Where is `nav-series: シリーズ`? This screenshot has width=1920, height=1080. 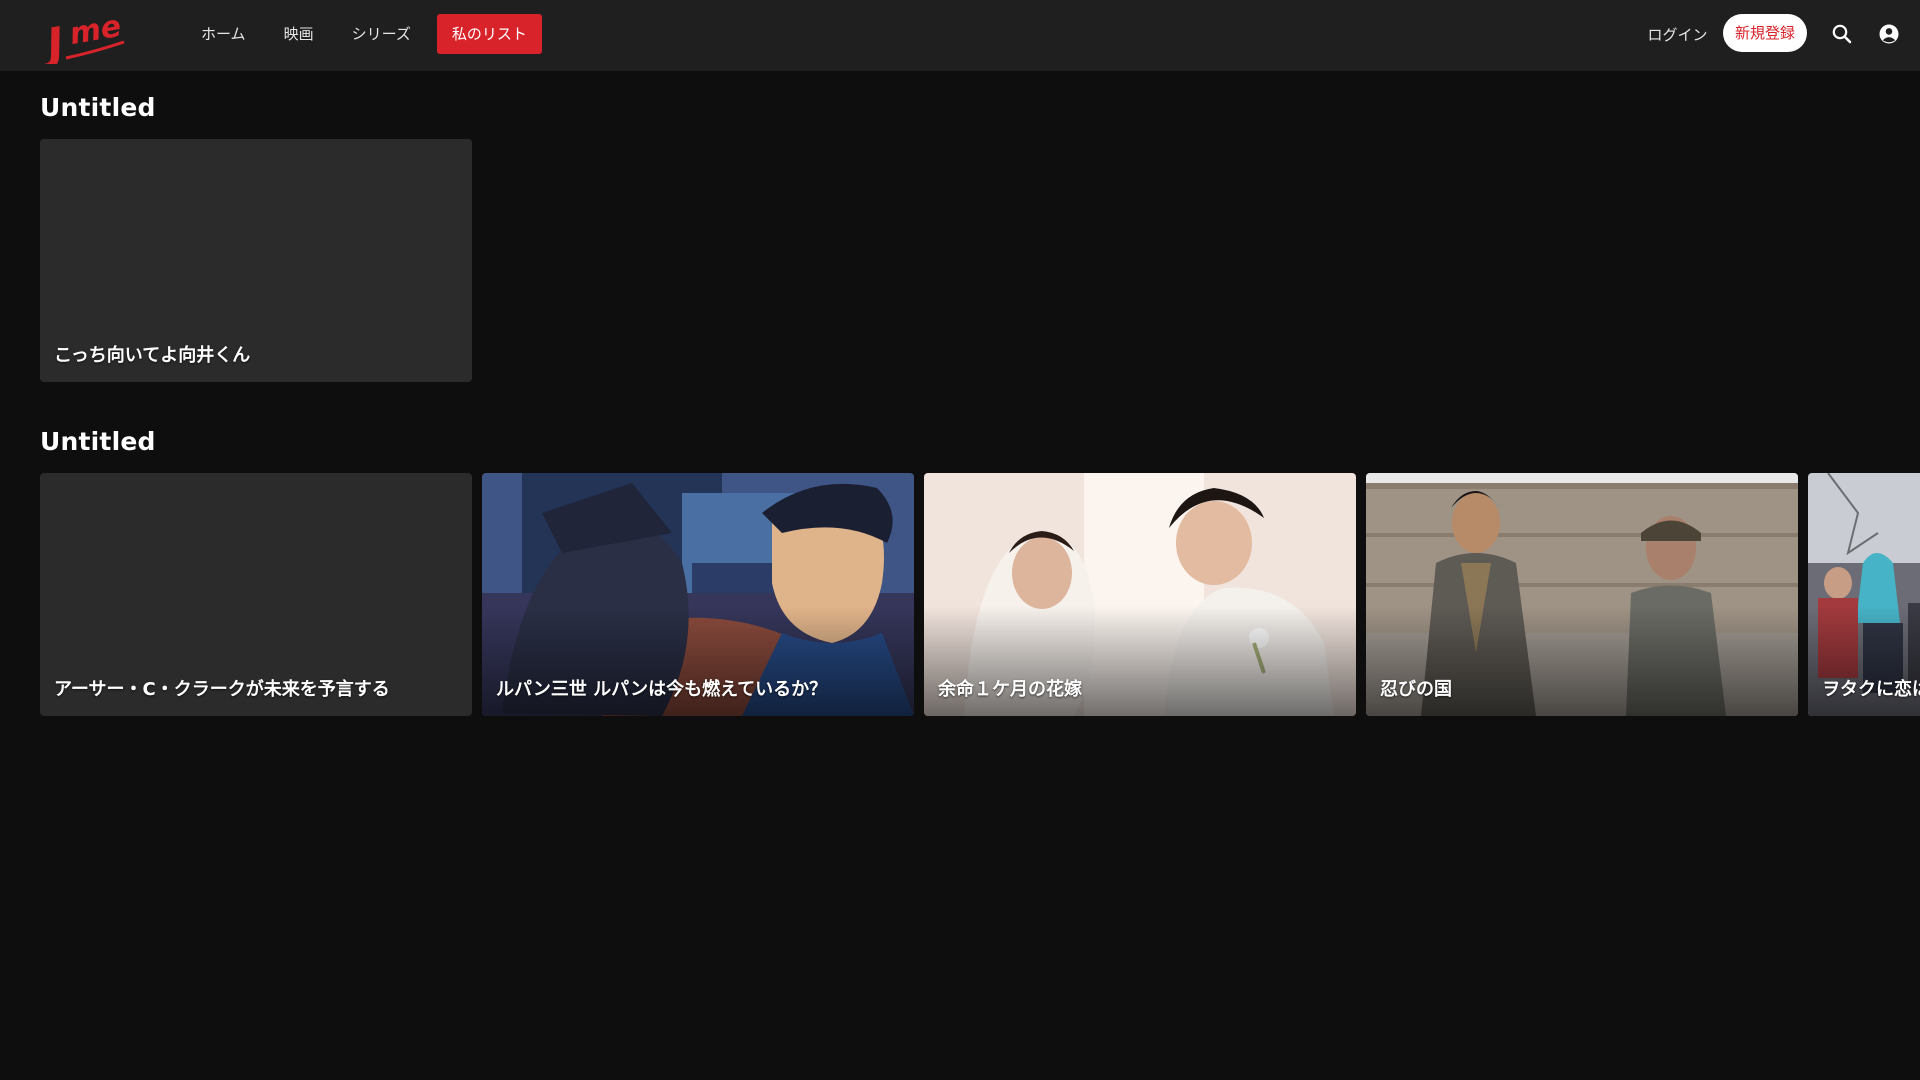
nav-series: シリーズ is located at coordinates (381, 34).